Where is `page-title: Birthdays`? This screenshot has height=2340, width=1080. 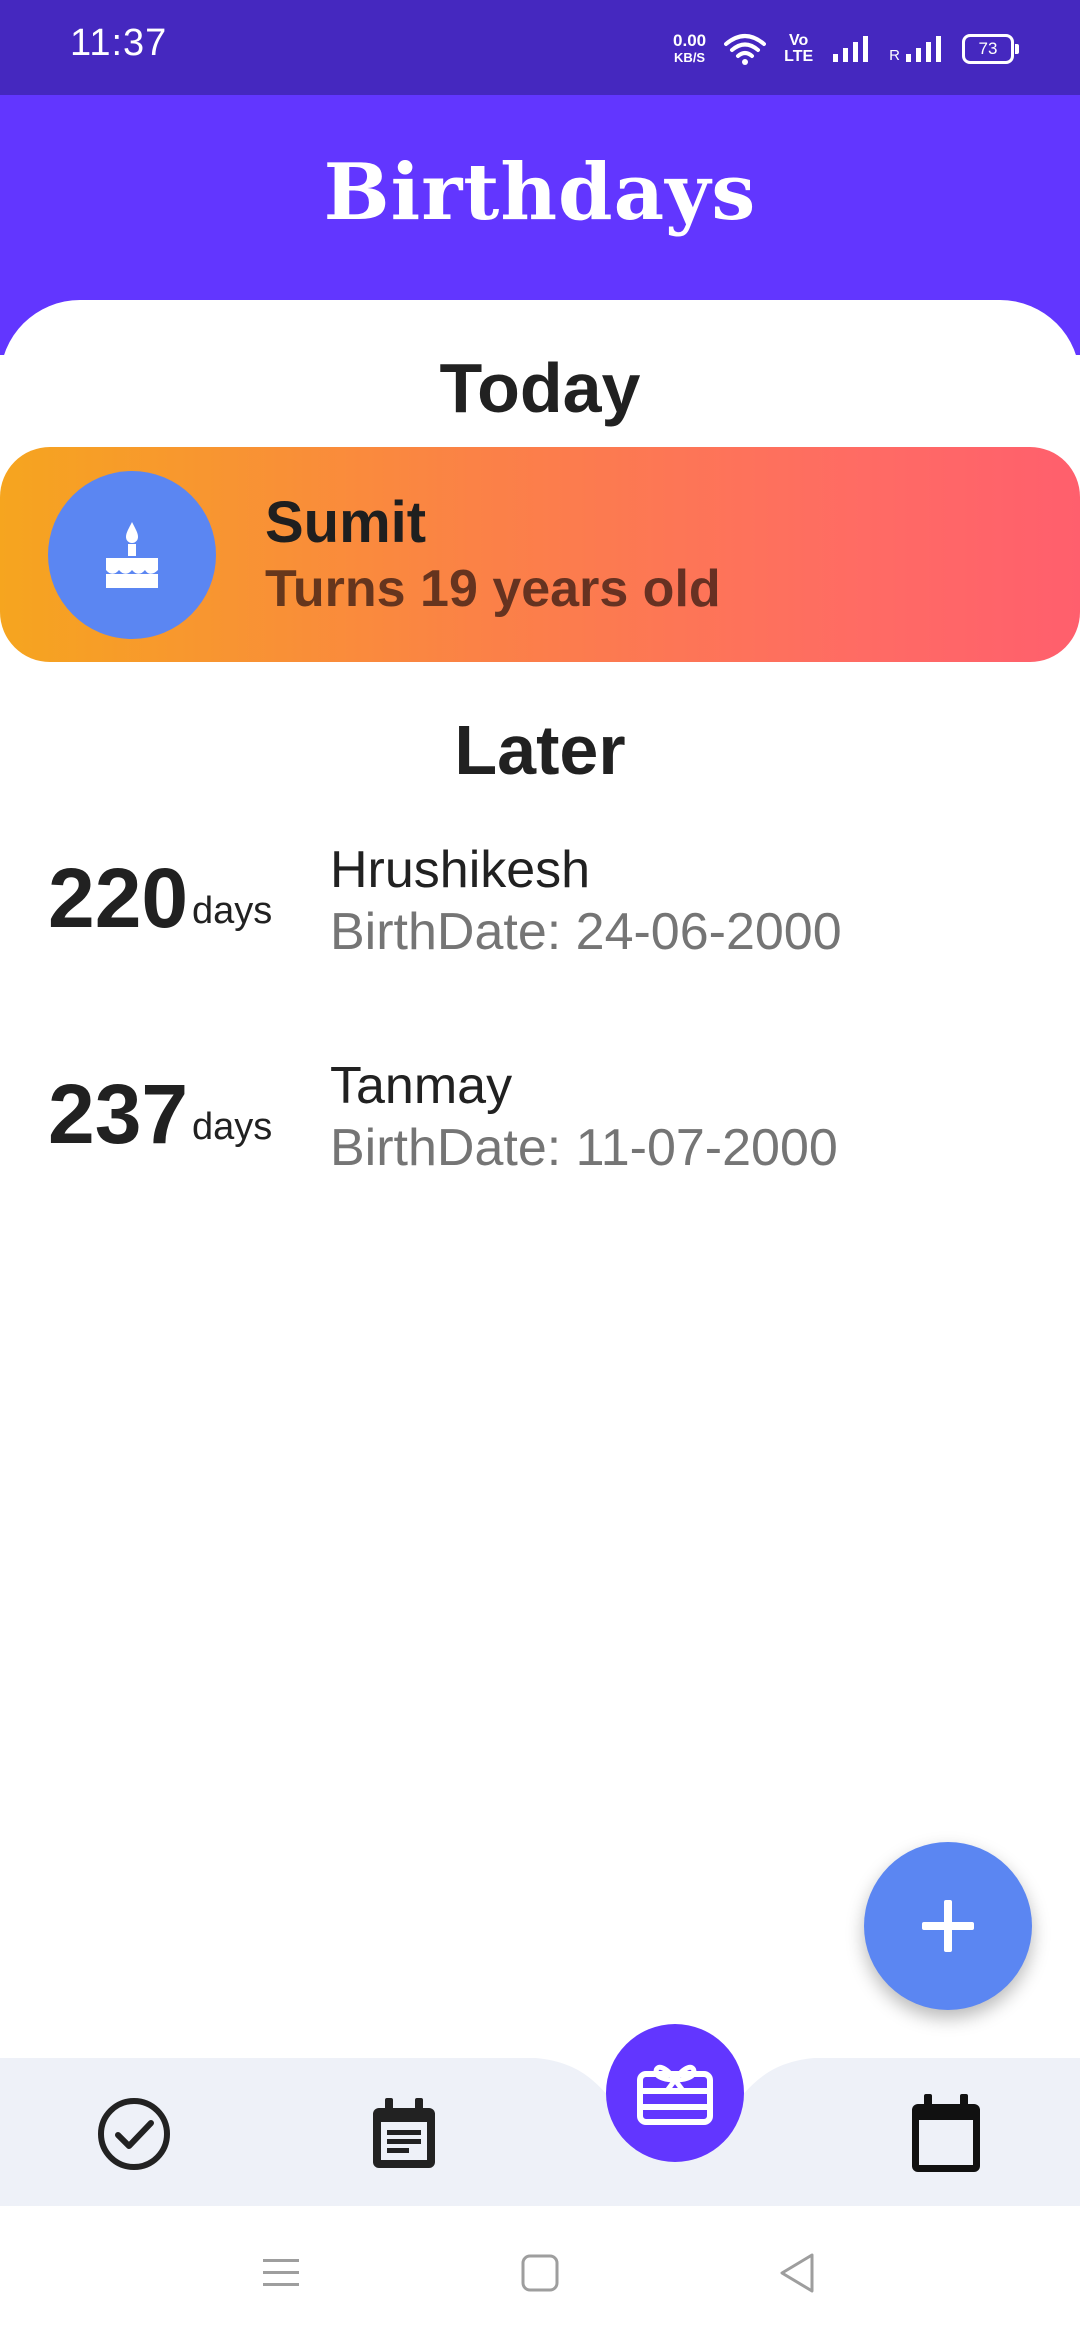 page-title: Birthdays is located at coordinates (540, 192).